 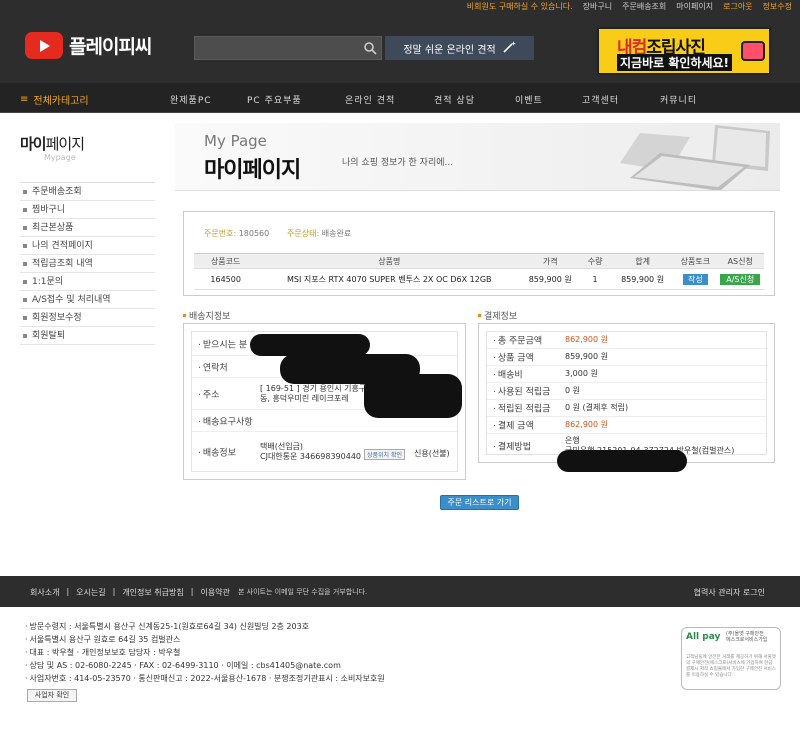 I want to click on play-icon, so click(x=44, y=45).